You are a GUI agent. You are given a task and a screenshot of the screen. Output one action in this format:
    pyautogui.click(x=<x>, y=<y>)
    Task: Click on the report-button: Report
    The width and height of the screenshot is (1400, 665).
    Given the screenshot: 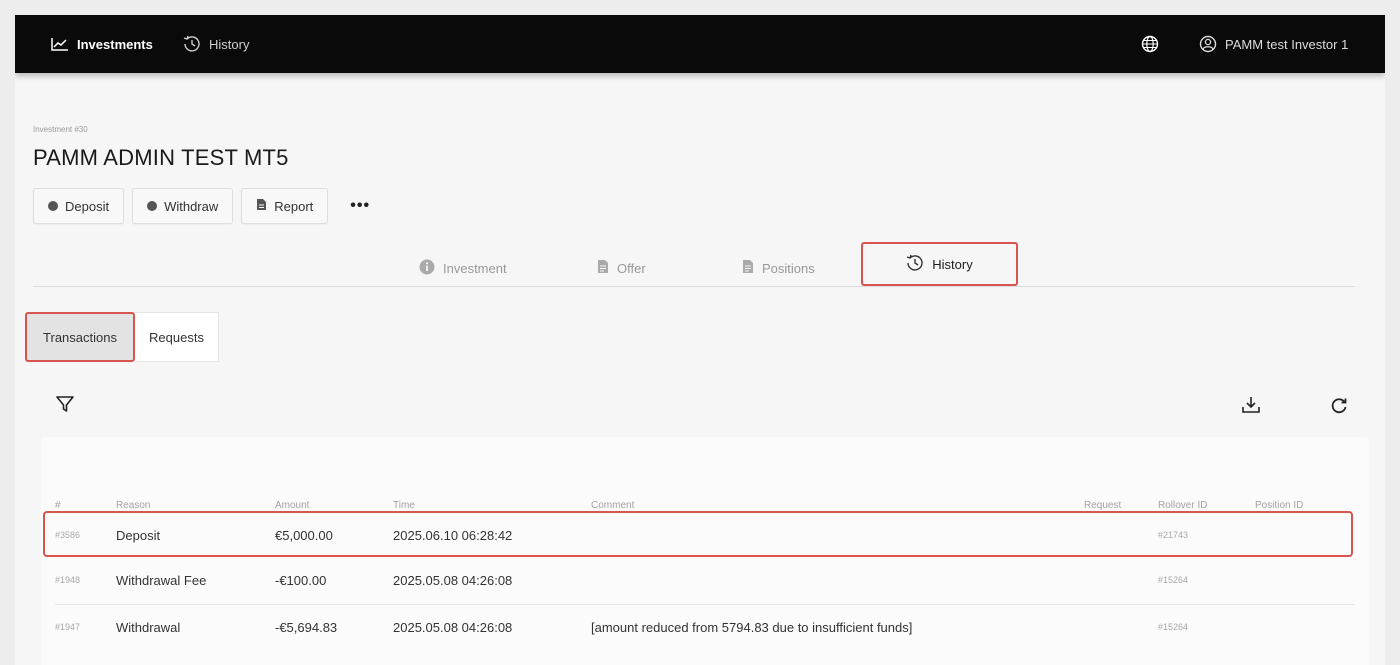 What is the action you would take?
    pyautogui.click(x=285, y=206)
    